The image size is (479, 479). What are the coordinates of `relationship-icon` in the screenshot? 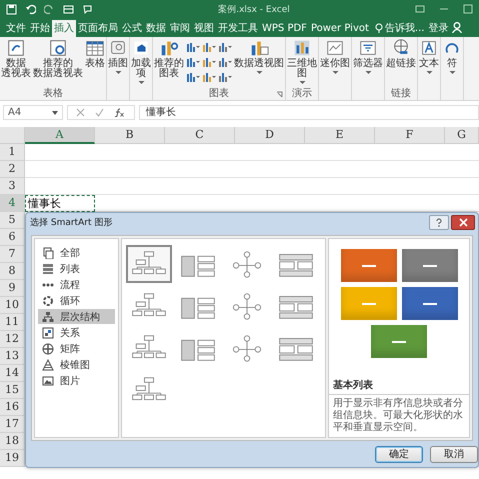 It's located at (48, 332).